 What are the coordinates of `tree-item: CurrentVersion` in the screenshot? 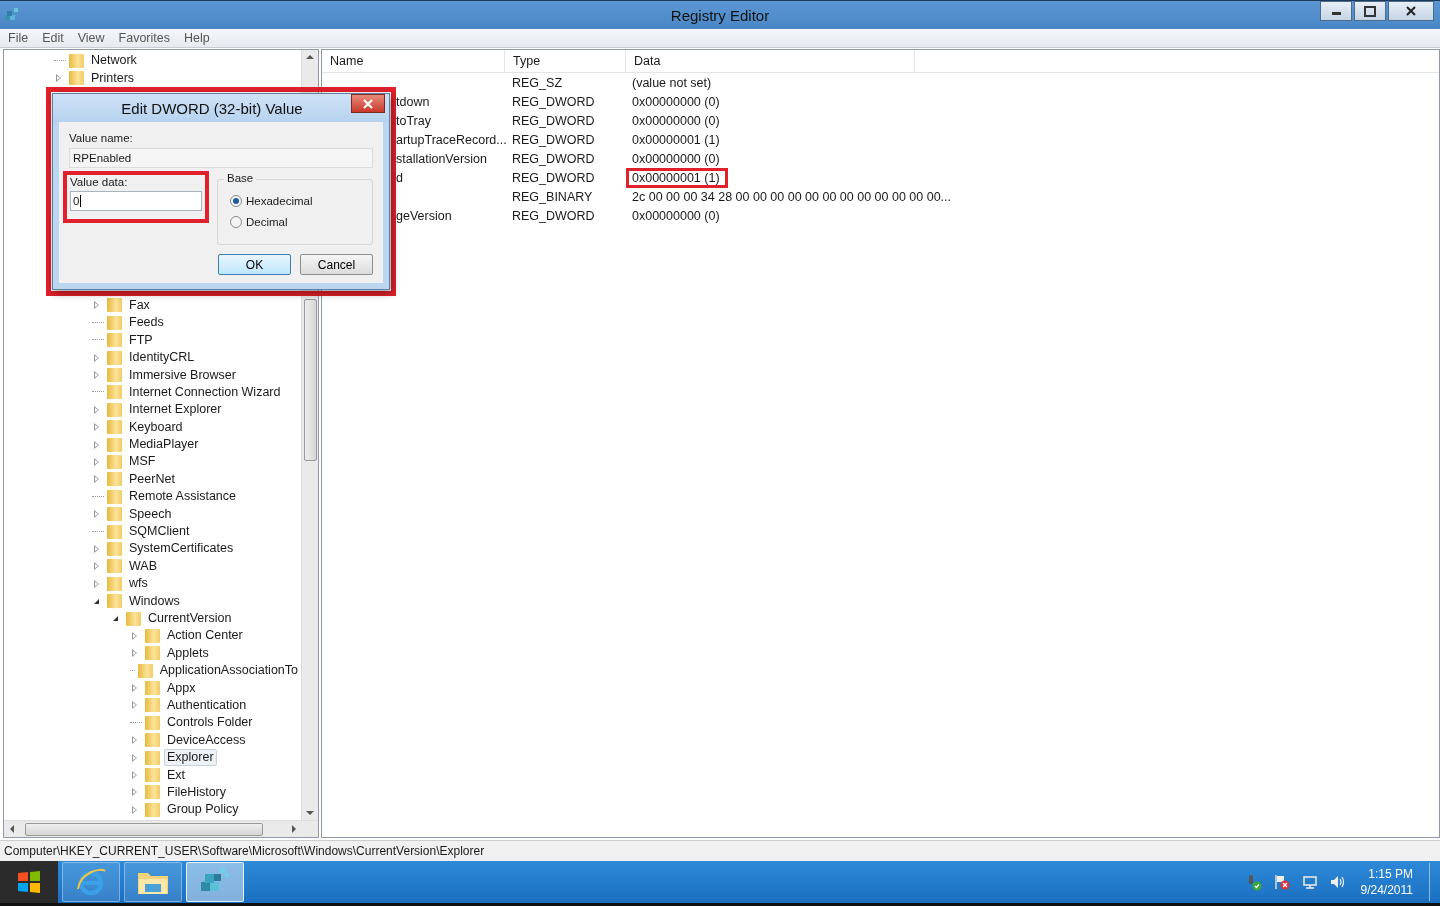 It's located at (190, 618).